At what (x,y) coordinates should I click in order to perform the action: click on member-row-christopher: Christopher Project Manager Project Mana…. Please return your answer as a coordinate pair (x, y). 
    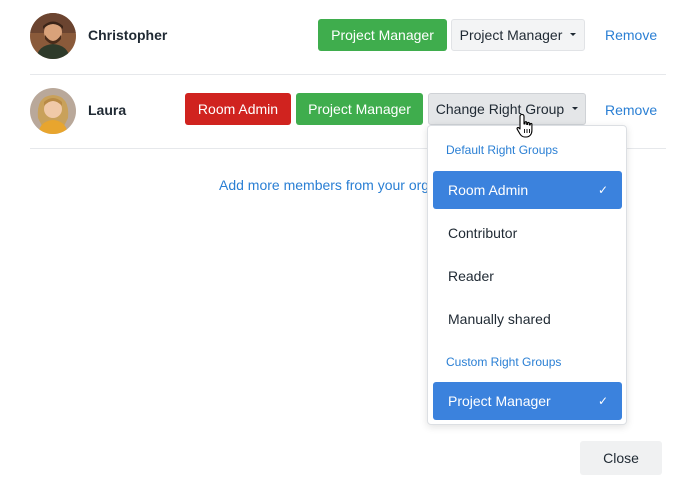
    Looking at the image, I should click on (348, 37).